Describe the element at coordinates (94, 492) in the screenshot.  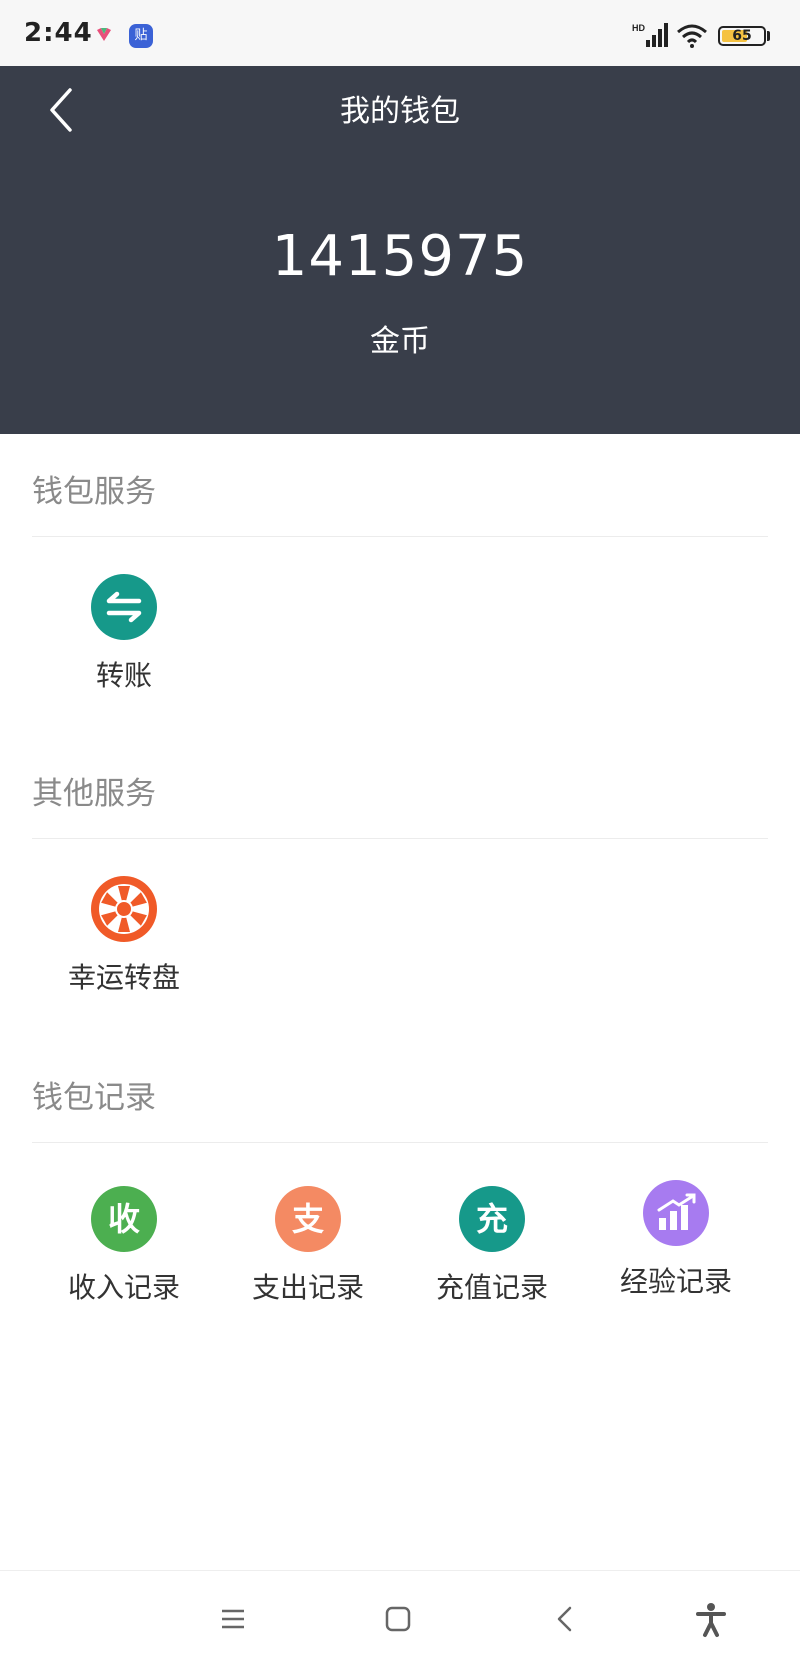
I see `section-title-wallet-services: 钱包服务` at that location.